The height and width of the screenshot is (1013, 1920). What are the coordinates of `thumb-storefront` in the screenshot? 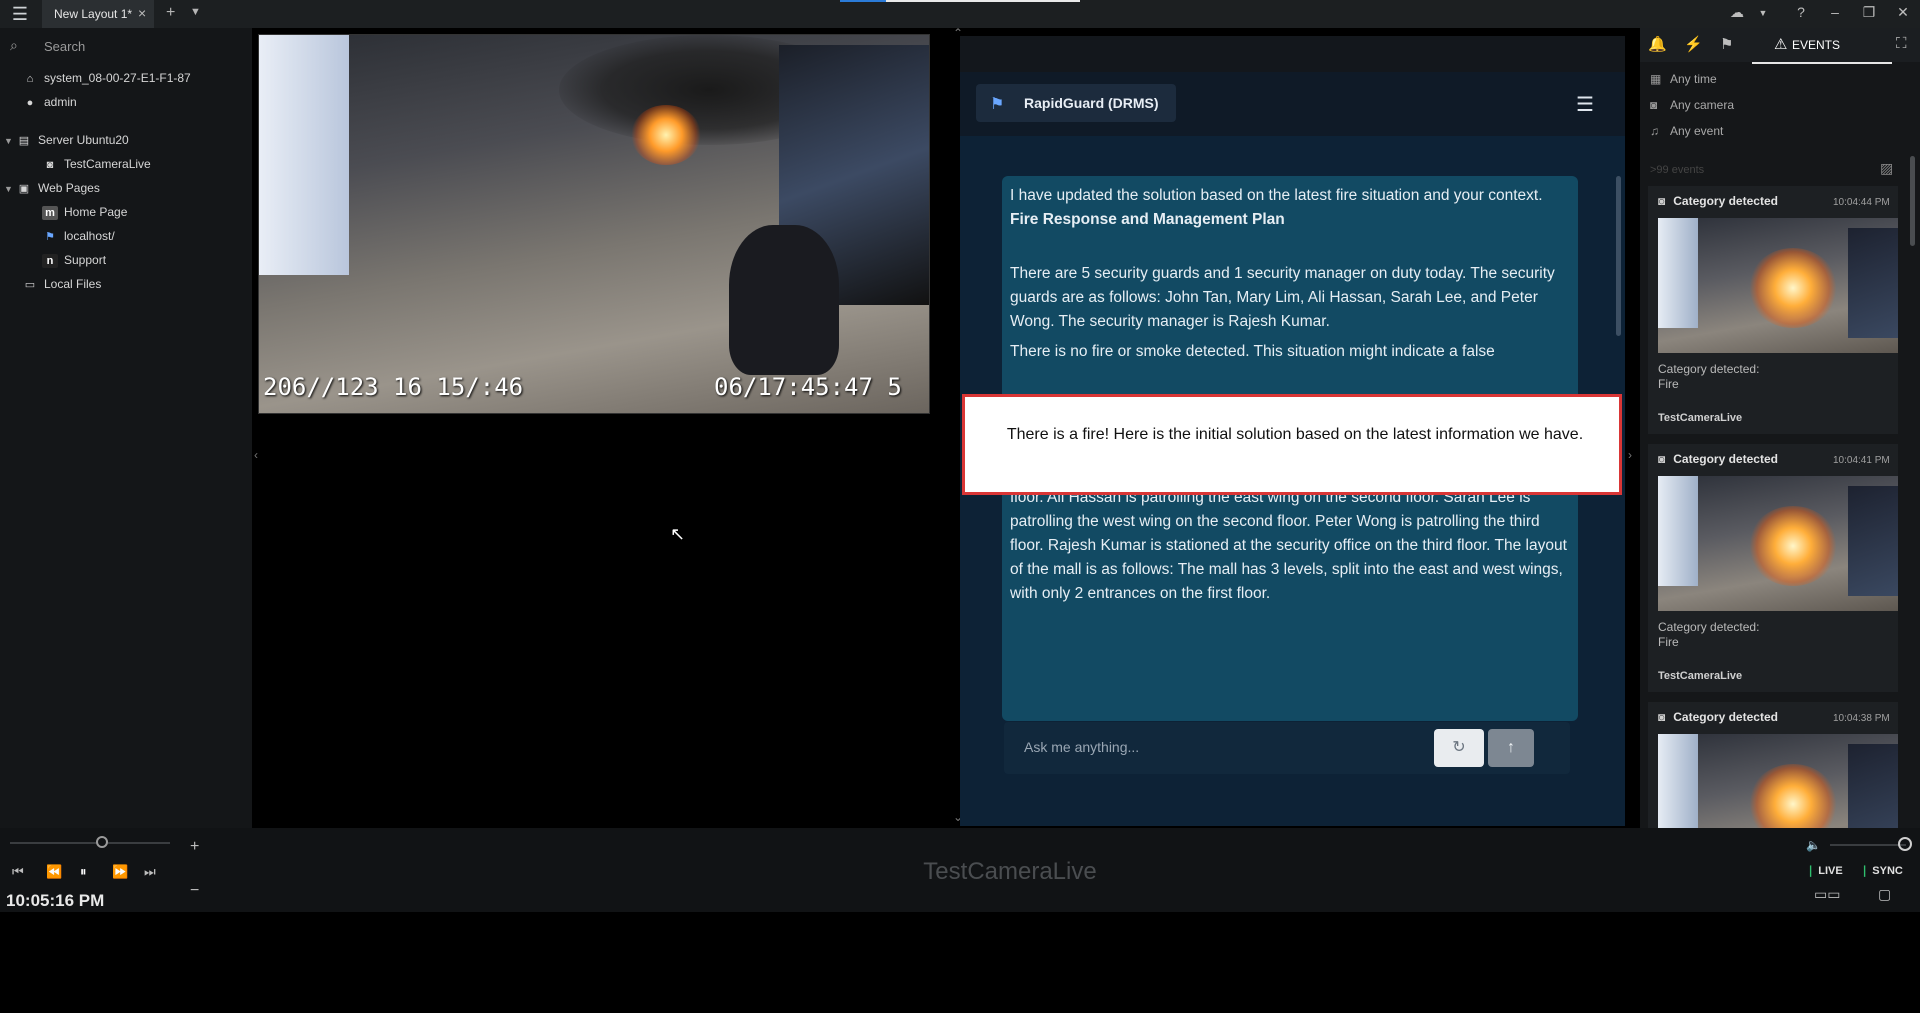 It's located at (1678, 781).